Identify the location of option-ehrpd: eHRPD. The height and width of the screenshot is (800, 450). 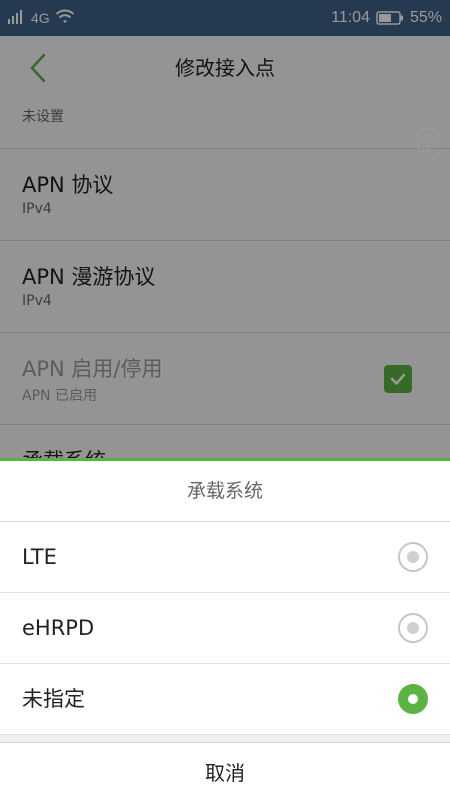
(225, 628).